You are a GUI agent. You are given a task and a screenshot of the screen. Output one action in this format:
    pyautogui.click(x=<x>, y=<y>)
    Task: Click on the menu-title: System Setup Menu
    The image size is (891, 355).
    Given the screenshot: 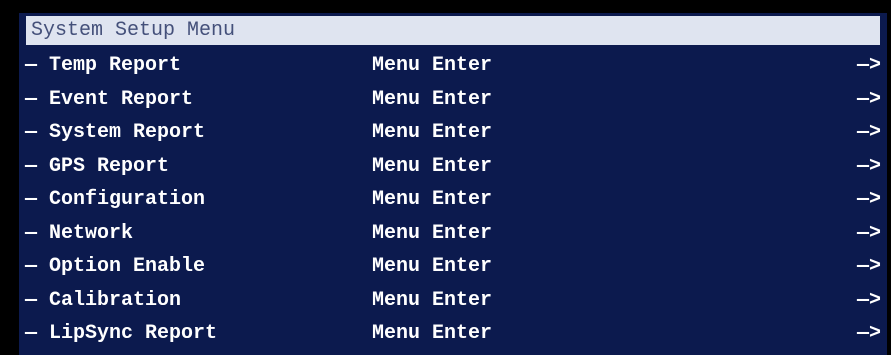 What is the action you would take?
    pyautogui.click(x=453, y=30)
    